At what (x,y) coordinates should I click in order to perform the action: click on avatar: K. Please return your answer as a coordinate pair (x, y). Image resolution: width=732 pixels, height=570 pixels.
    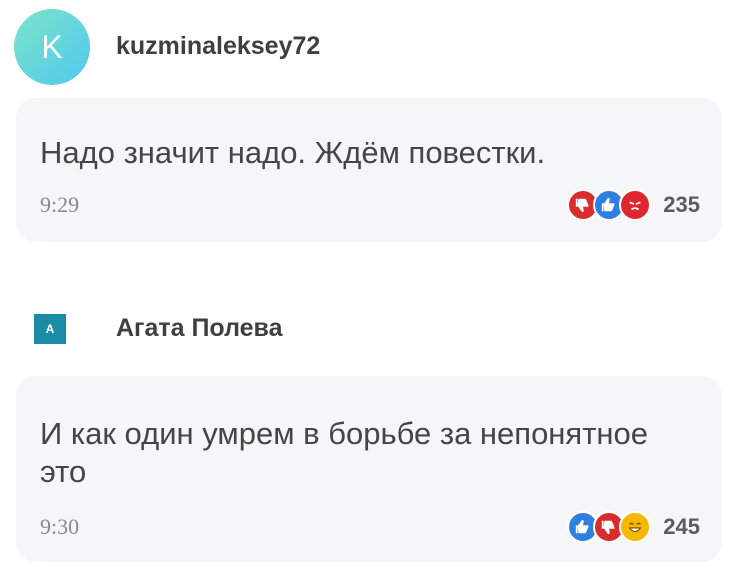
    Looking at the image, I should click on (52, 47).